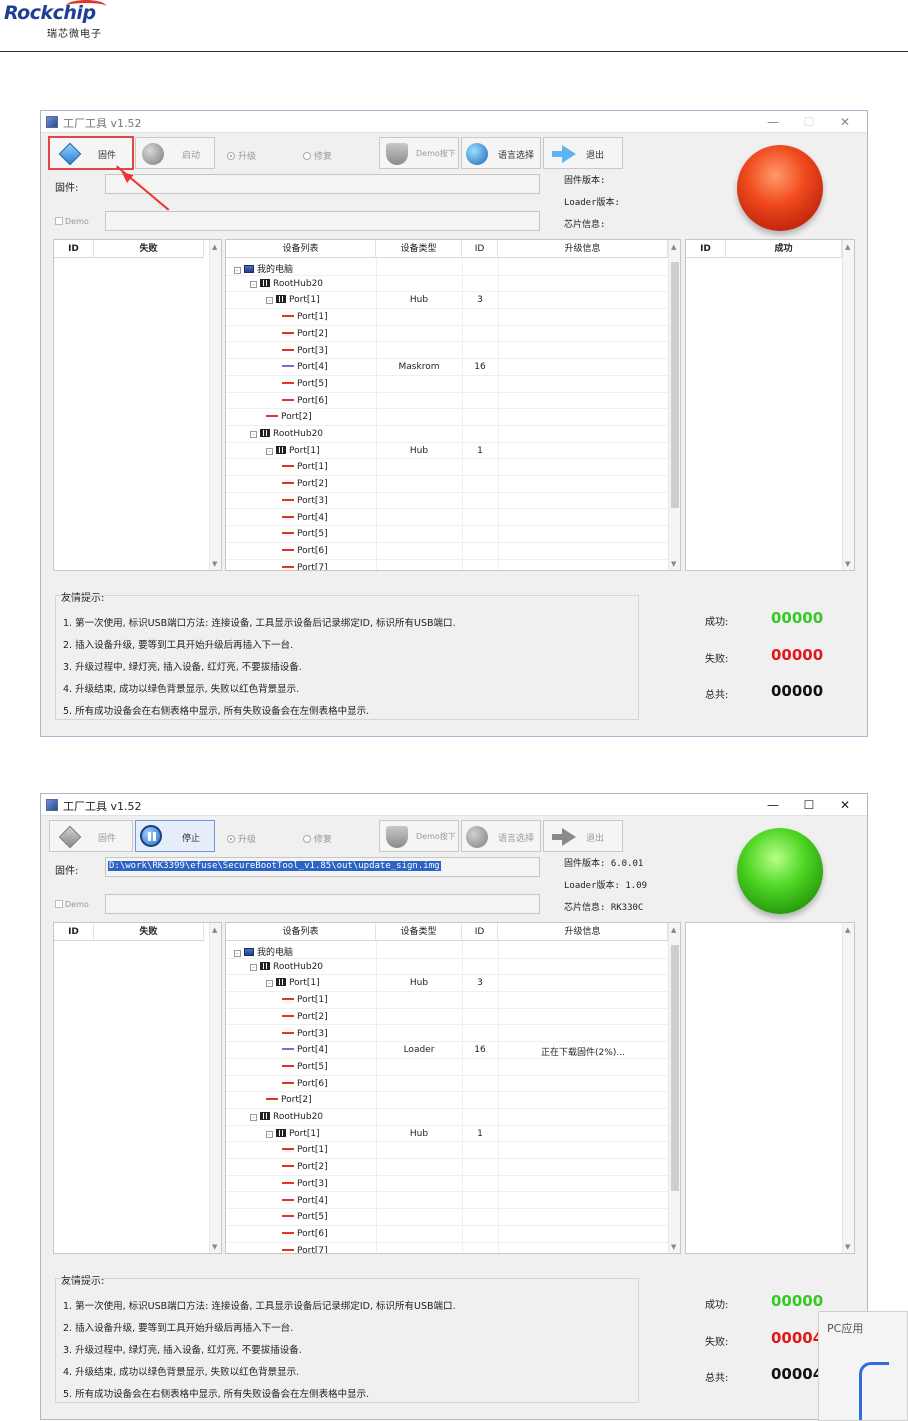 This screenshot has width=908, height=1421. I want to click on tree-cell-type: Loader, so click(419, 1050).